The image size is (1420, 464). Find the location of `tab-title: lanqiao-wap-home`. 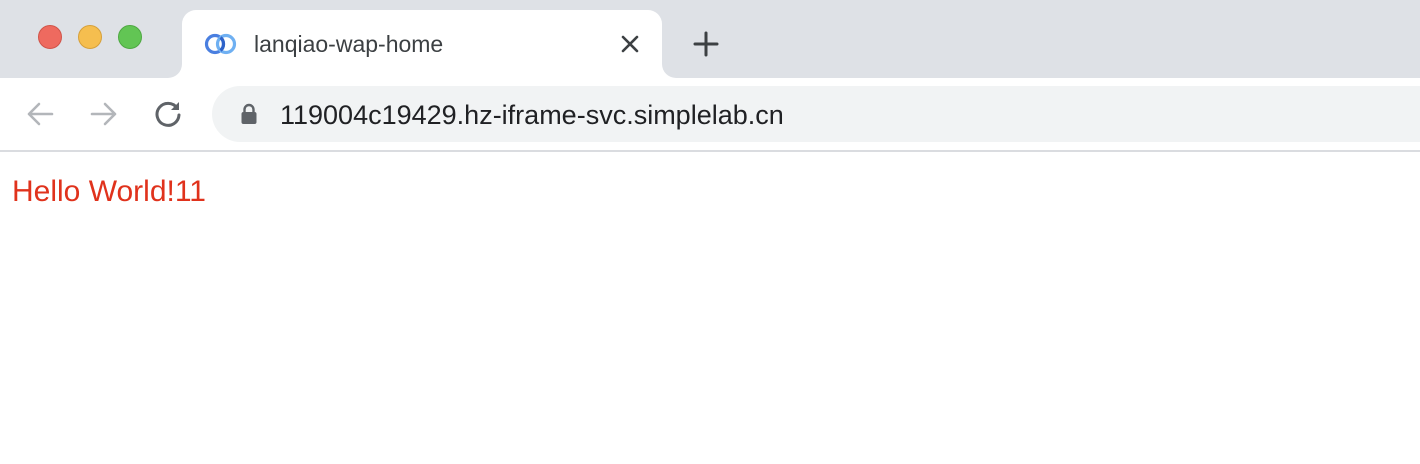

tab-title: lanqiao-wap-home is located at coordinates (349, 44).